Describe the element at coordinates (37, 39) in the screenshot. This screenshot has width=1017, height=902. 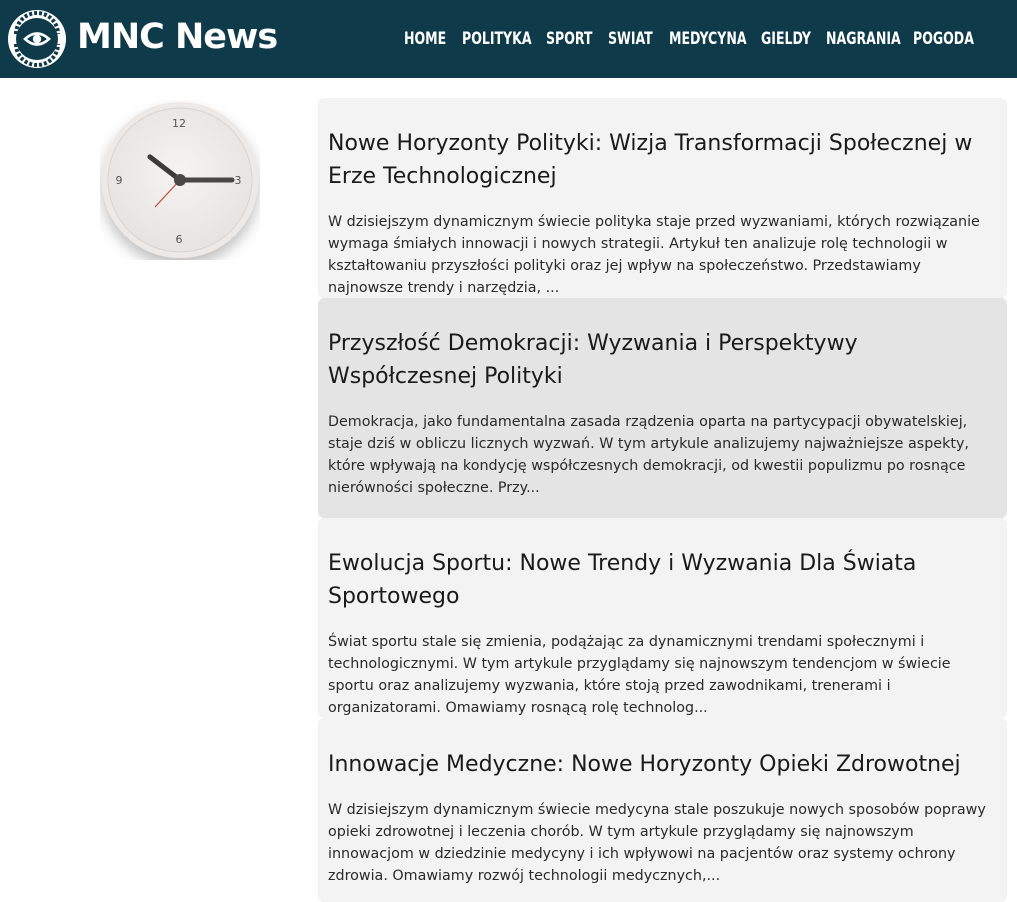
I see `eye-logo-icon` at that location.